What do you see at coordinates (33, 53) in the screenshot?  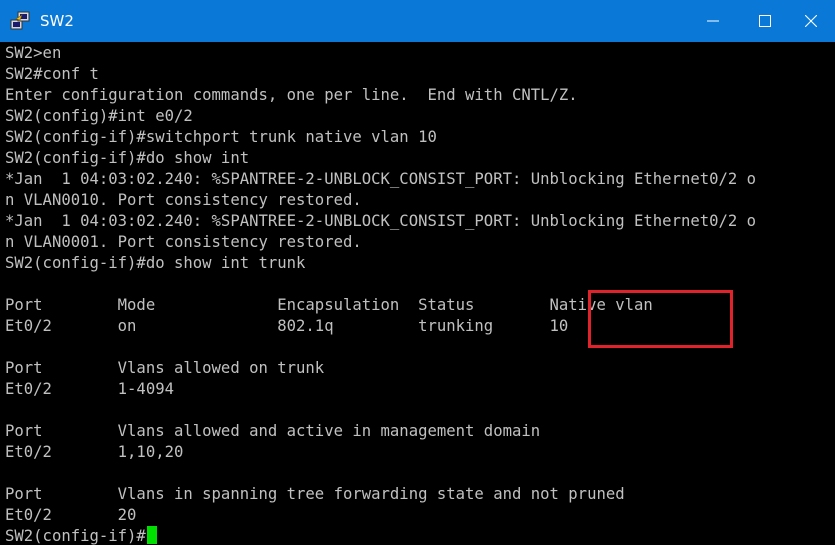 I see `terminal-line: SW2>en` at bounding box center [33, 53].